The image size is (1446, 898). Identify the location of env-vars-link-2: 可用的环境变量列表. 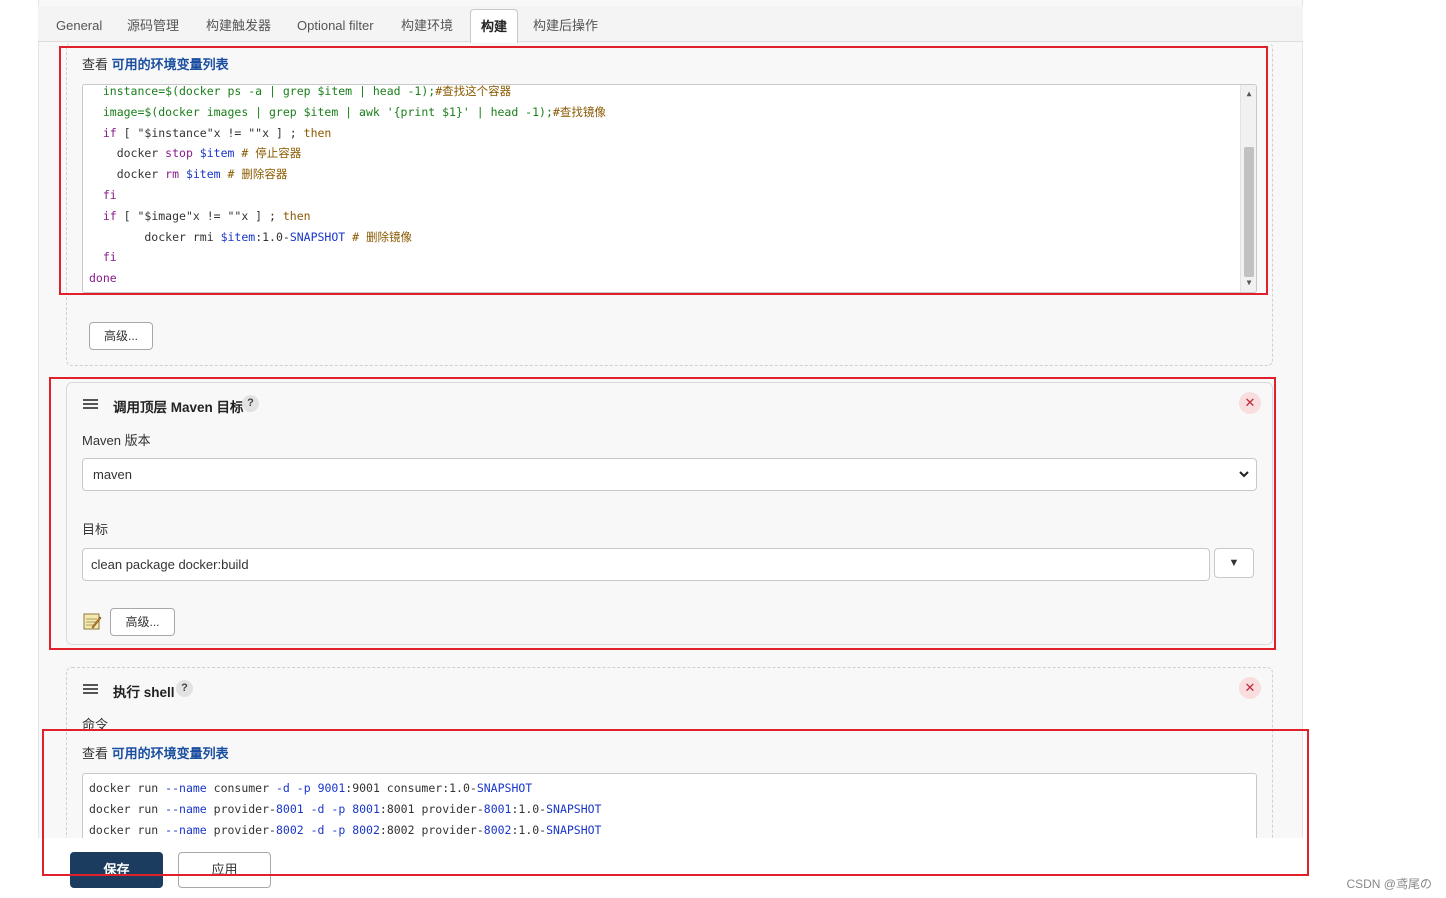
(170, 753).